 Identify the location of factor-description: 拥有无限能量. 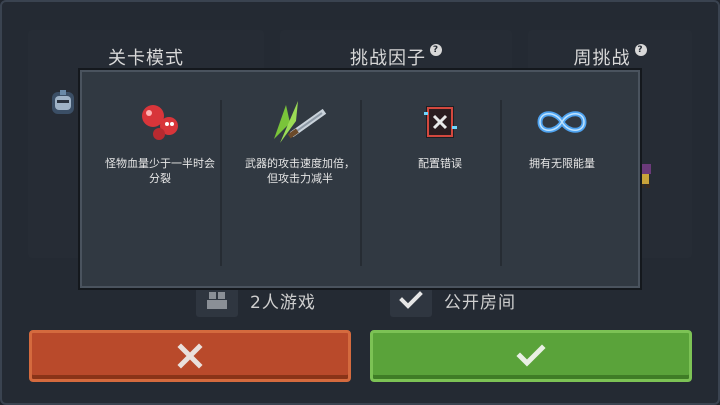
(562, 163).